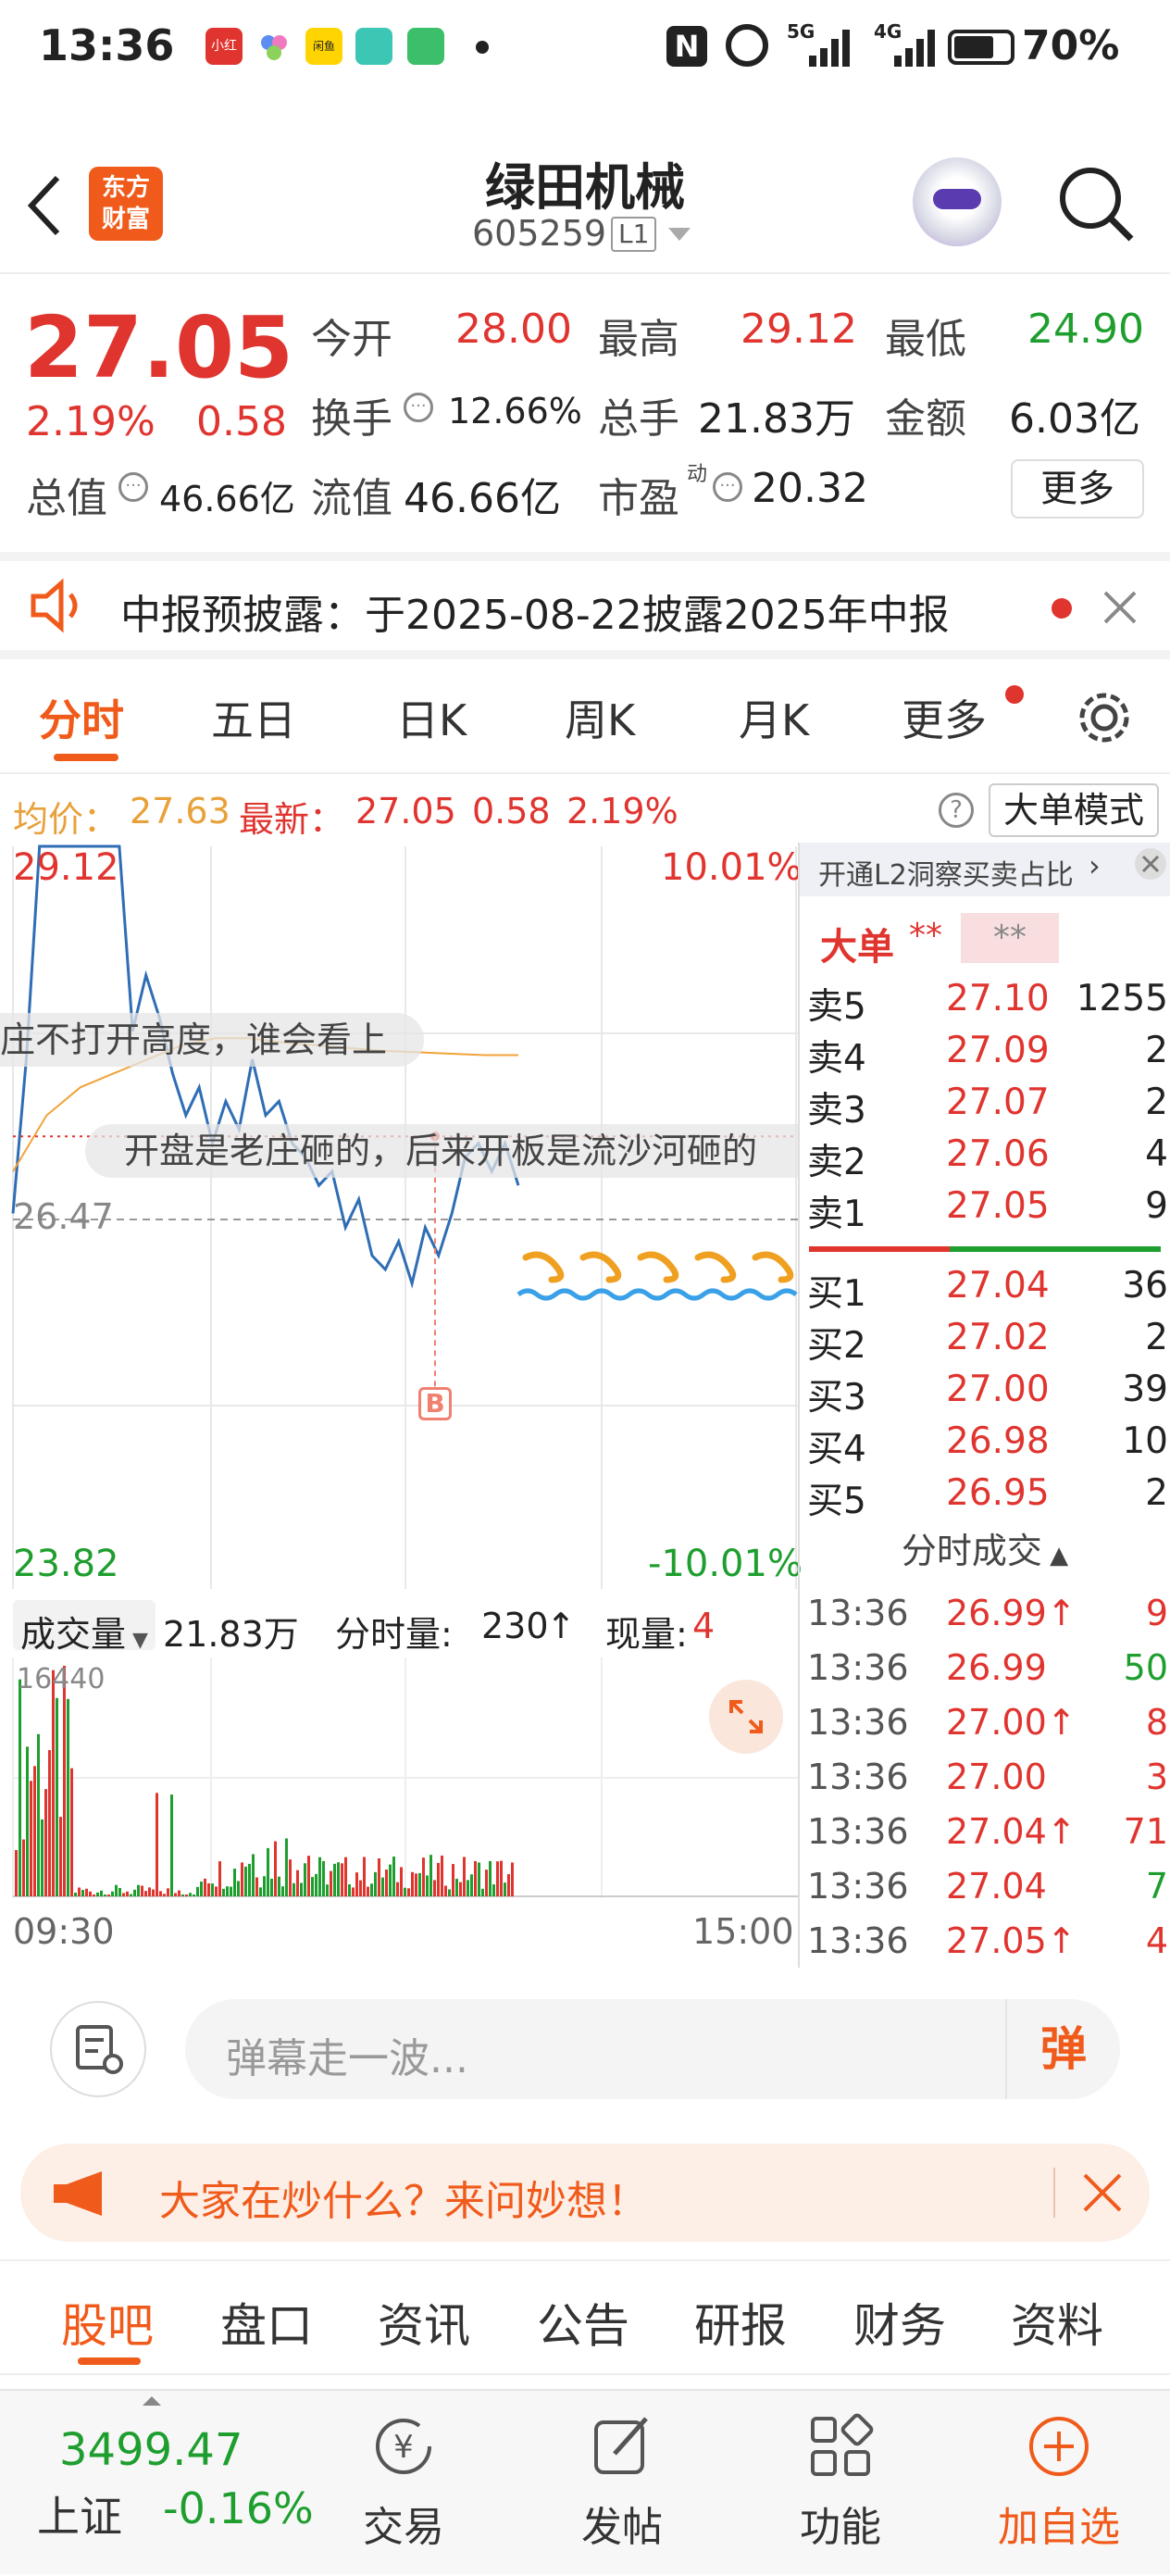 The width and height of the screenshot is (1170, 2576). I want to click on status-time: 13:36, so click(107, 45).